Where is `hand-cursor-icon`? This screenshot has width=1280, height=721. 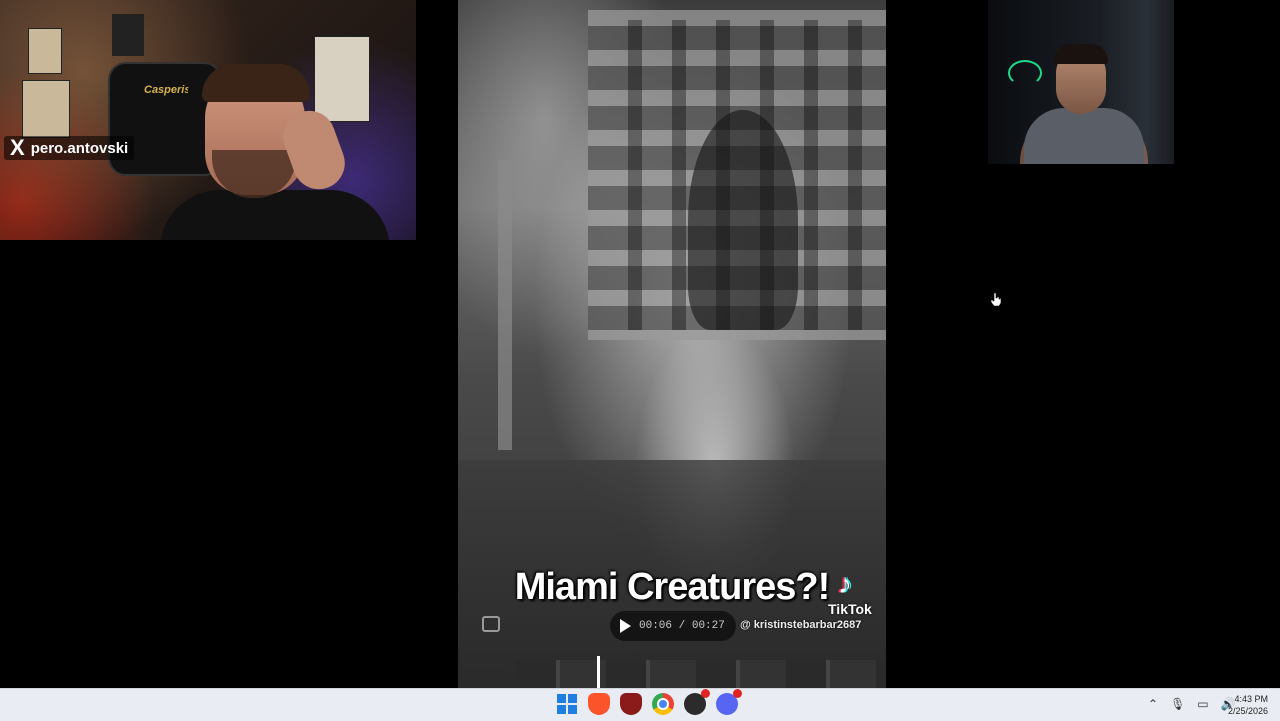
hand-cursor-icon is located at coordinates (996, 299).